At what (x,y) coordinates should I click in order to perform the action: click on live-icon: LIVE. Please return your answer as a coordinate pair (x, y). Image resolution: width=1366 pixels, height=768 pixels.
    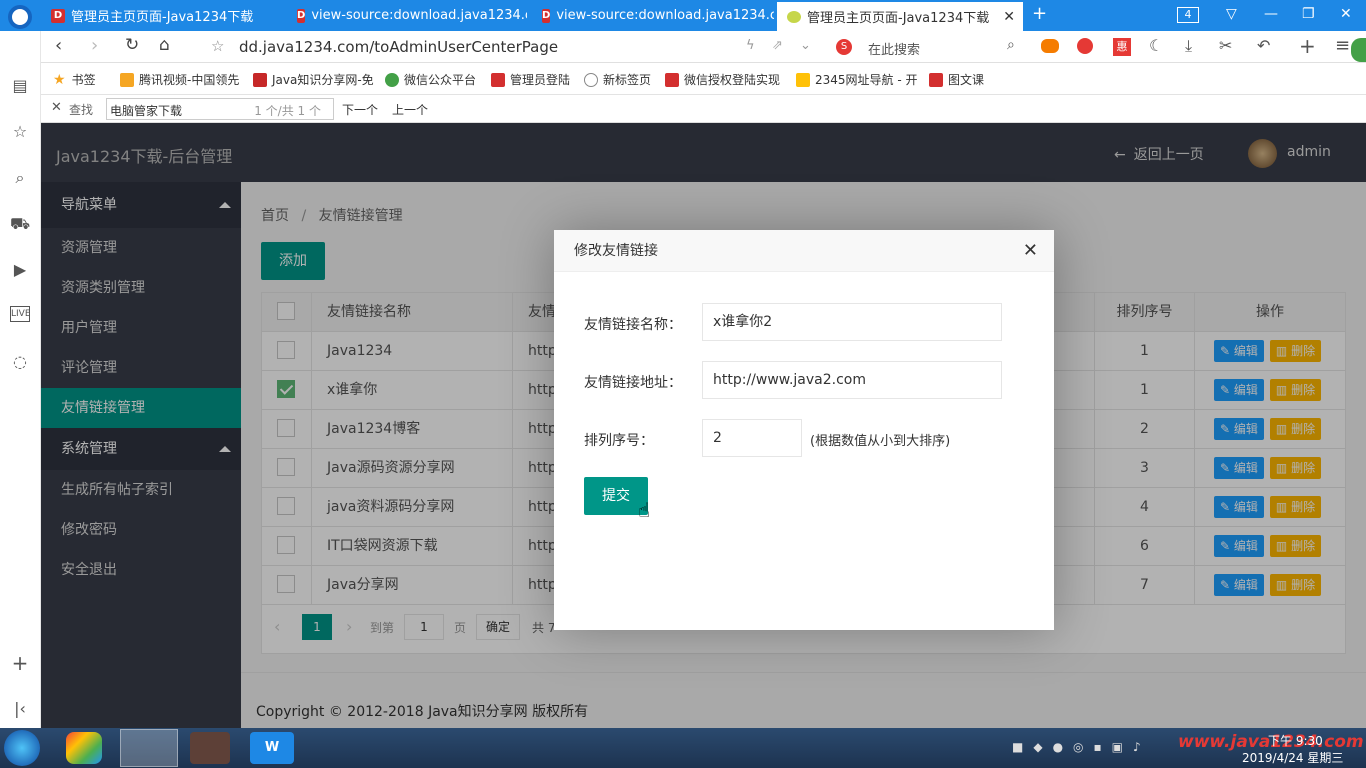
    Looking at the image, I should click on (20, 314).